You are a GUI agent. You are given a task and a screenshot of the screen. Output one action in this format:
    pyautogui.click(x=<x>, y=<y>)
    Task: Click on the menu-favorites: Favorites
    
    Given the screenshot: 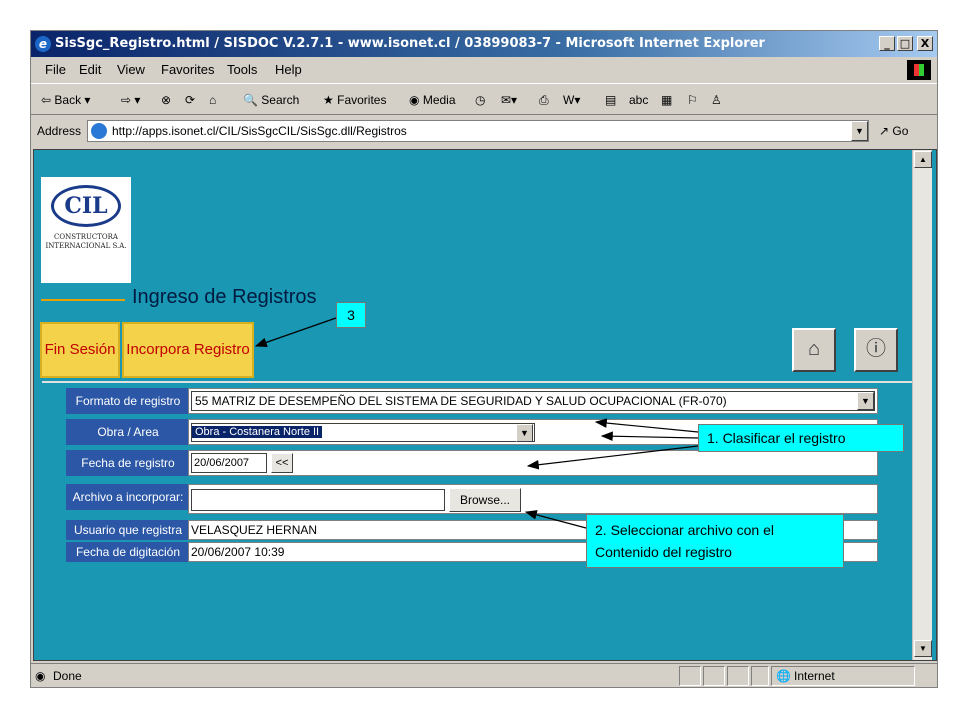 What is the action you would take?
    pyautogui.click(x=187, y=70)
    